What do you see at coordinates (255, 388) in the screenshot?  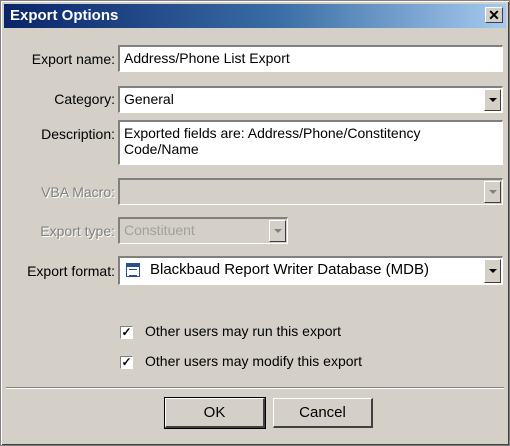 I see `button-separator` at bounding box center [255, 388].